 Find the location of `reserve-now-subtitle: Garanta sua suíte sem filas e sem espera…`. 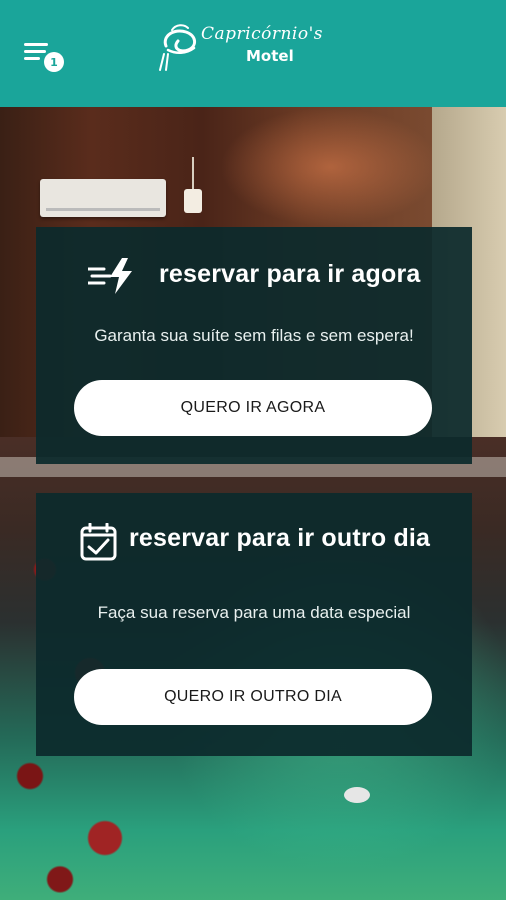

reserve-now-subtitle: Garanta sua suíte sem filas e sem espera… is located at coordinates (254, 335).